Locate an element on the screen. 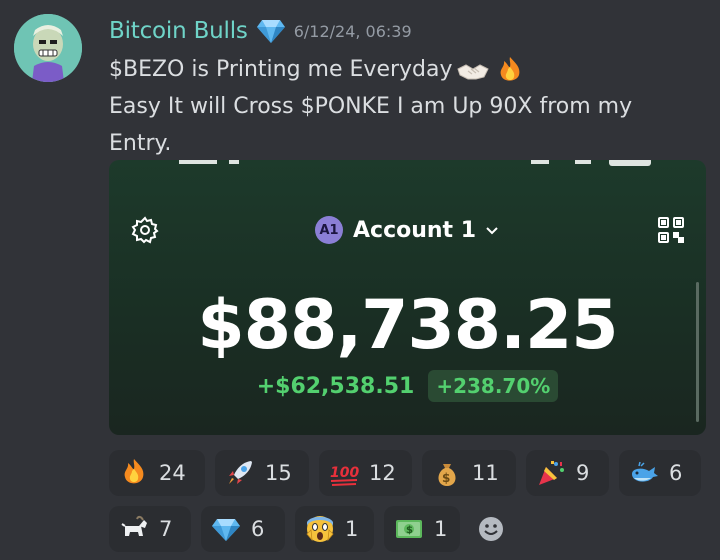 This screenshot has height=560, width=720. message-header: Bitcoin Bulls 6/12/24, 06:39 is located at coordinates (260, 31).